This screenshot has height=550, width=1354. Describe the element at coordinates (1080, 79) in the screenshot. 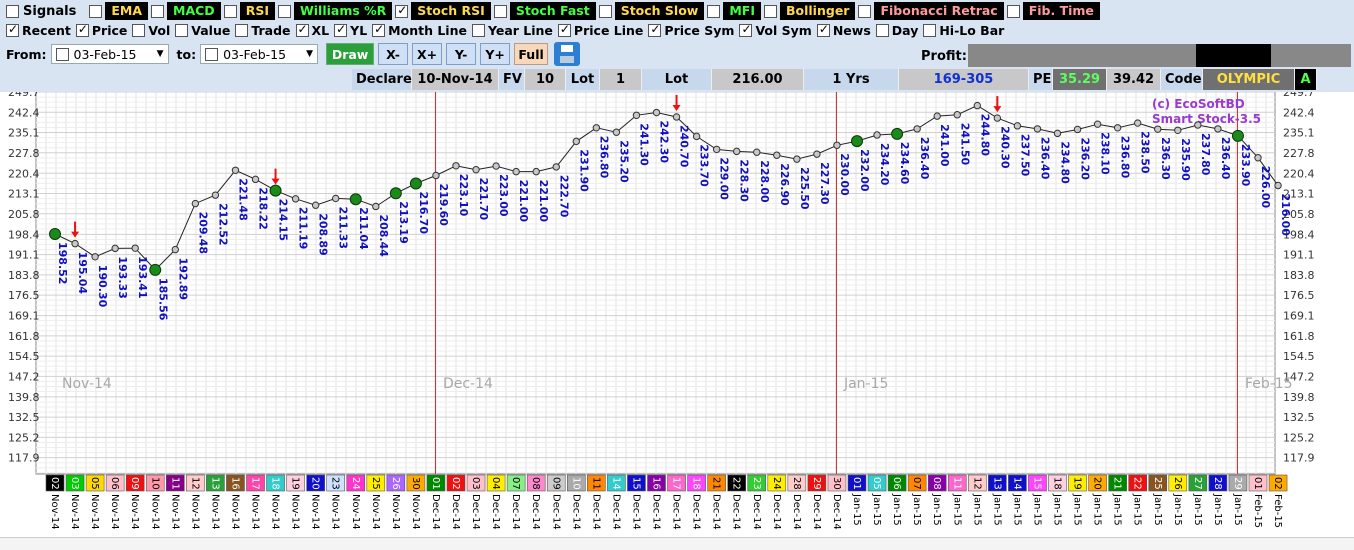

I see `pe-value-1: 35.29` at that location.